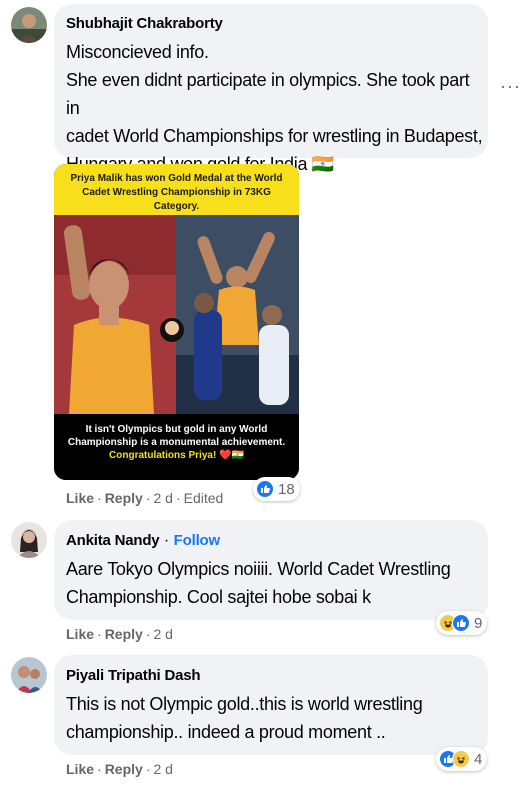 This screenshot has height=789, width=526. I want to click on edited-label: Edited, so click(203, 498).